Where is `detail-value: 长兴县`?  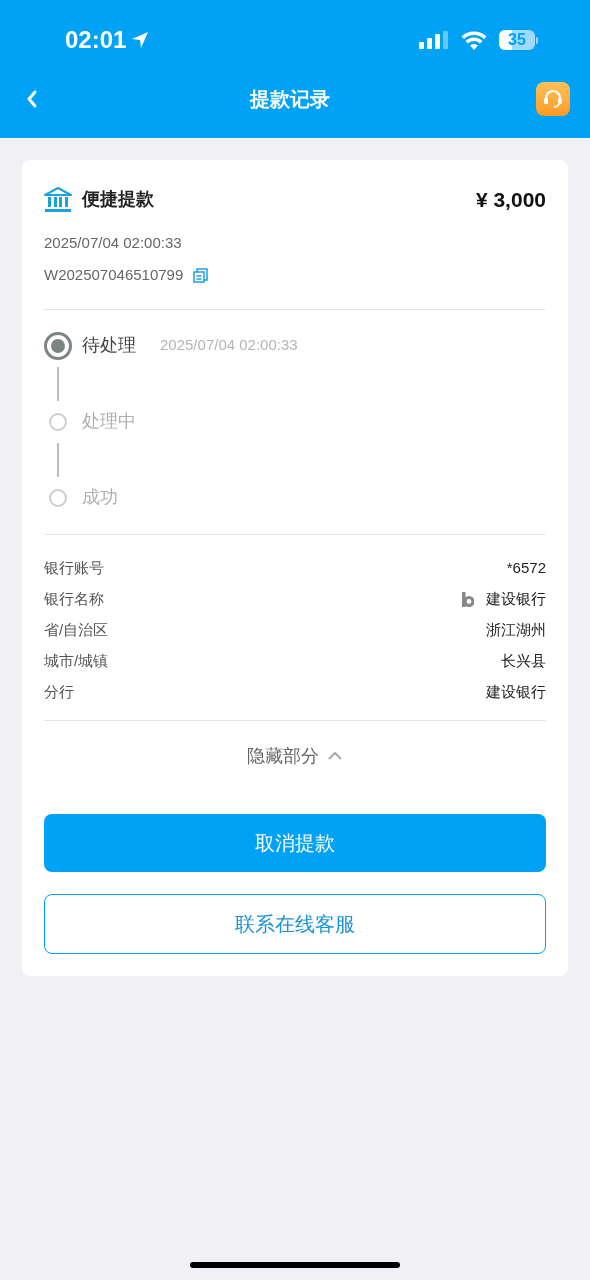
detail-value: 长兴县 is located at coordinates (523, 660).